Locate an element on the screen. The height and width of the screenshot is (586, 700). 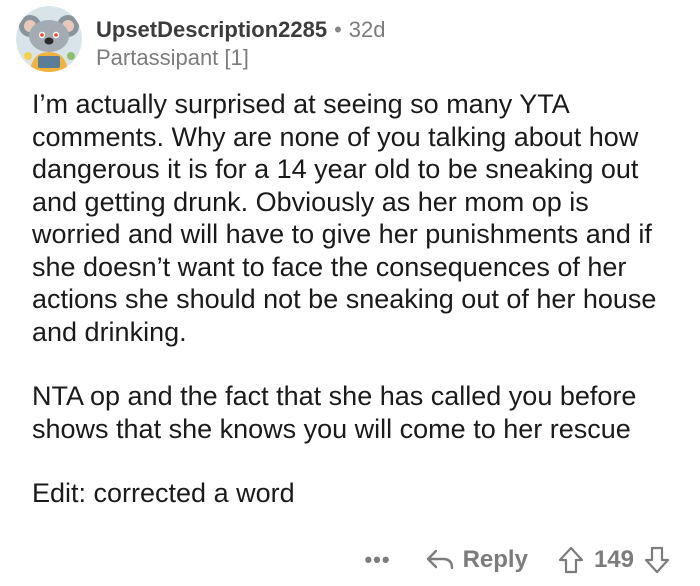
vote-controls: 149 is located at coordinates (614, 560).